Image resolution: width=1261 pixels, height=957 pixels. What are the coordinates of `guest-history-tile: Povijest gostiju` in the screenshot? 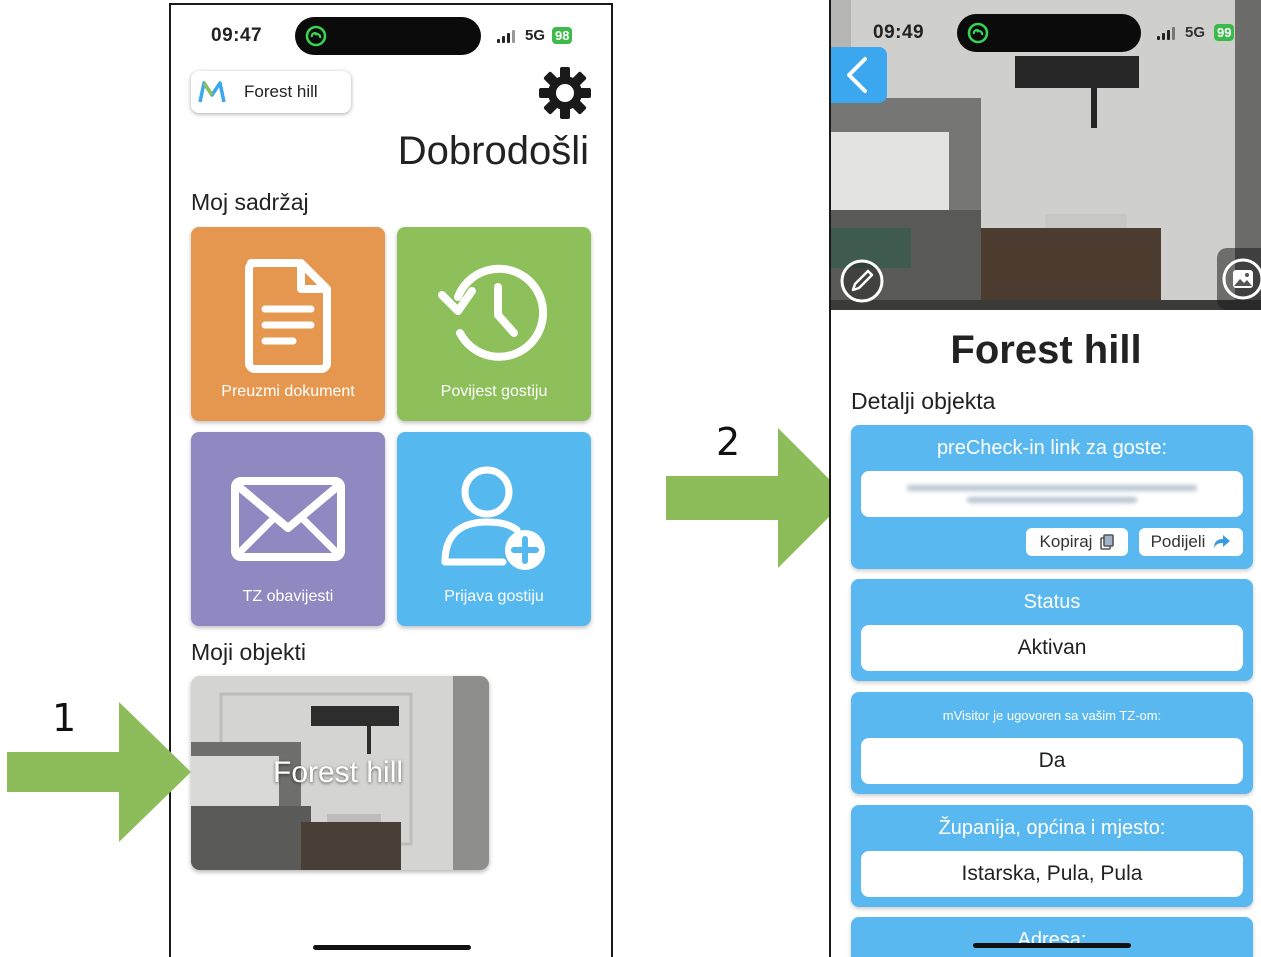 It's located at (494, 324).